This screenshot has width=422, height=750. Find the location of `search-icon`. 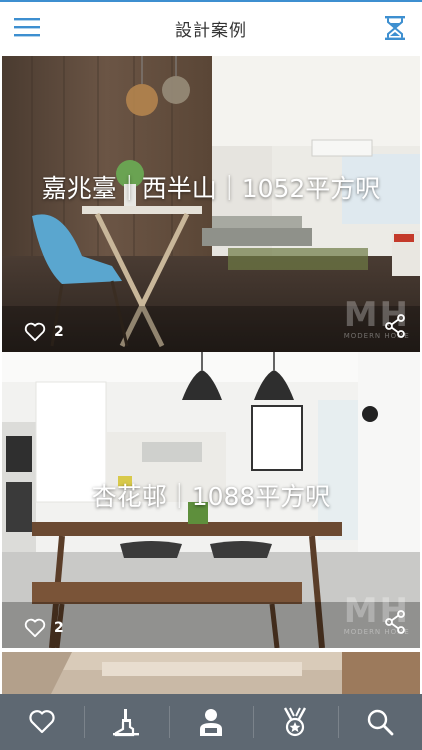

search-icon is located at coordinates (380, 722).